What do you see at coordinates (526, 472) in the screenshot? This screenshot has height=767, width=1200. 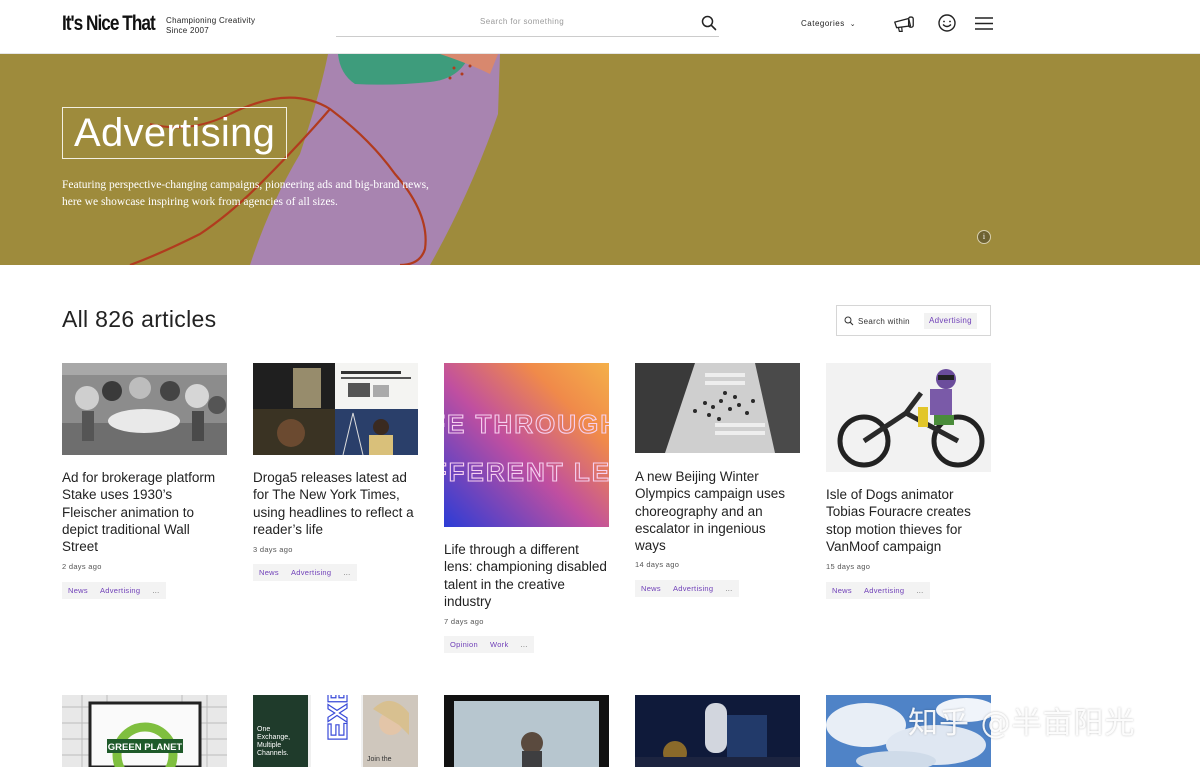 I see `poster-text-line-2: DIFFERENT LENS` at bounding box center [526, 472].